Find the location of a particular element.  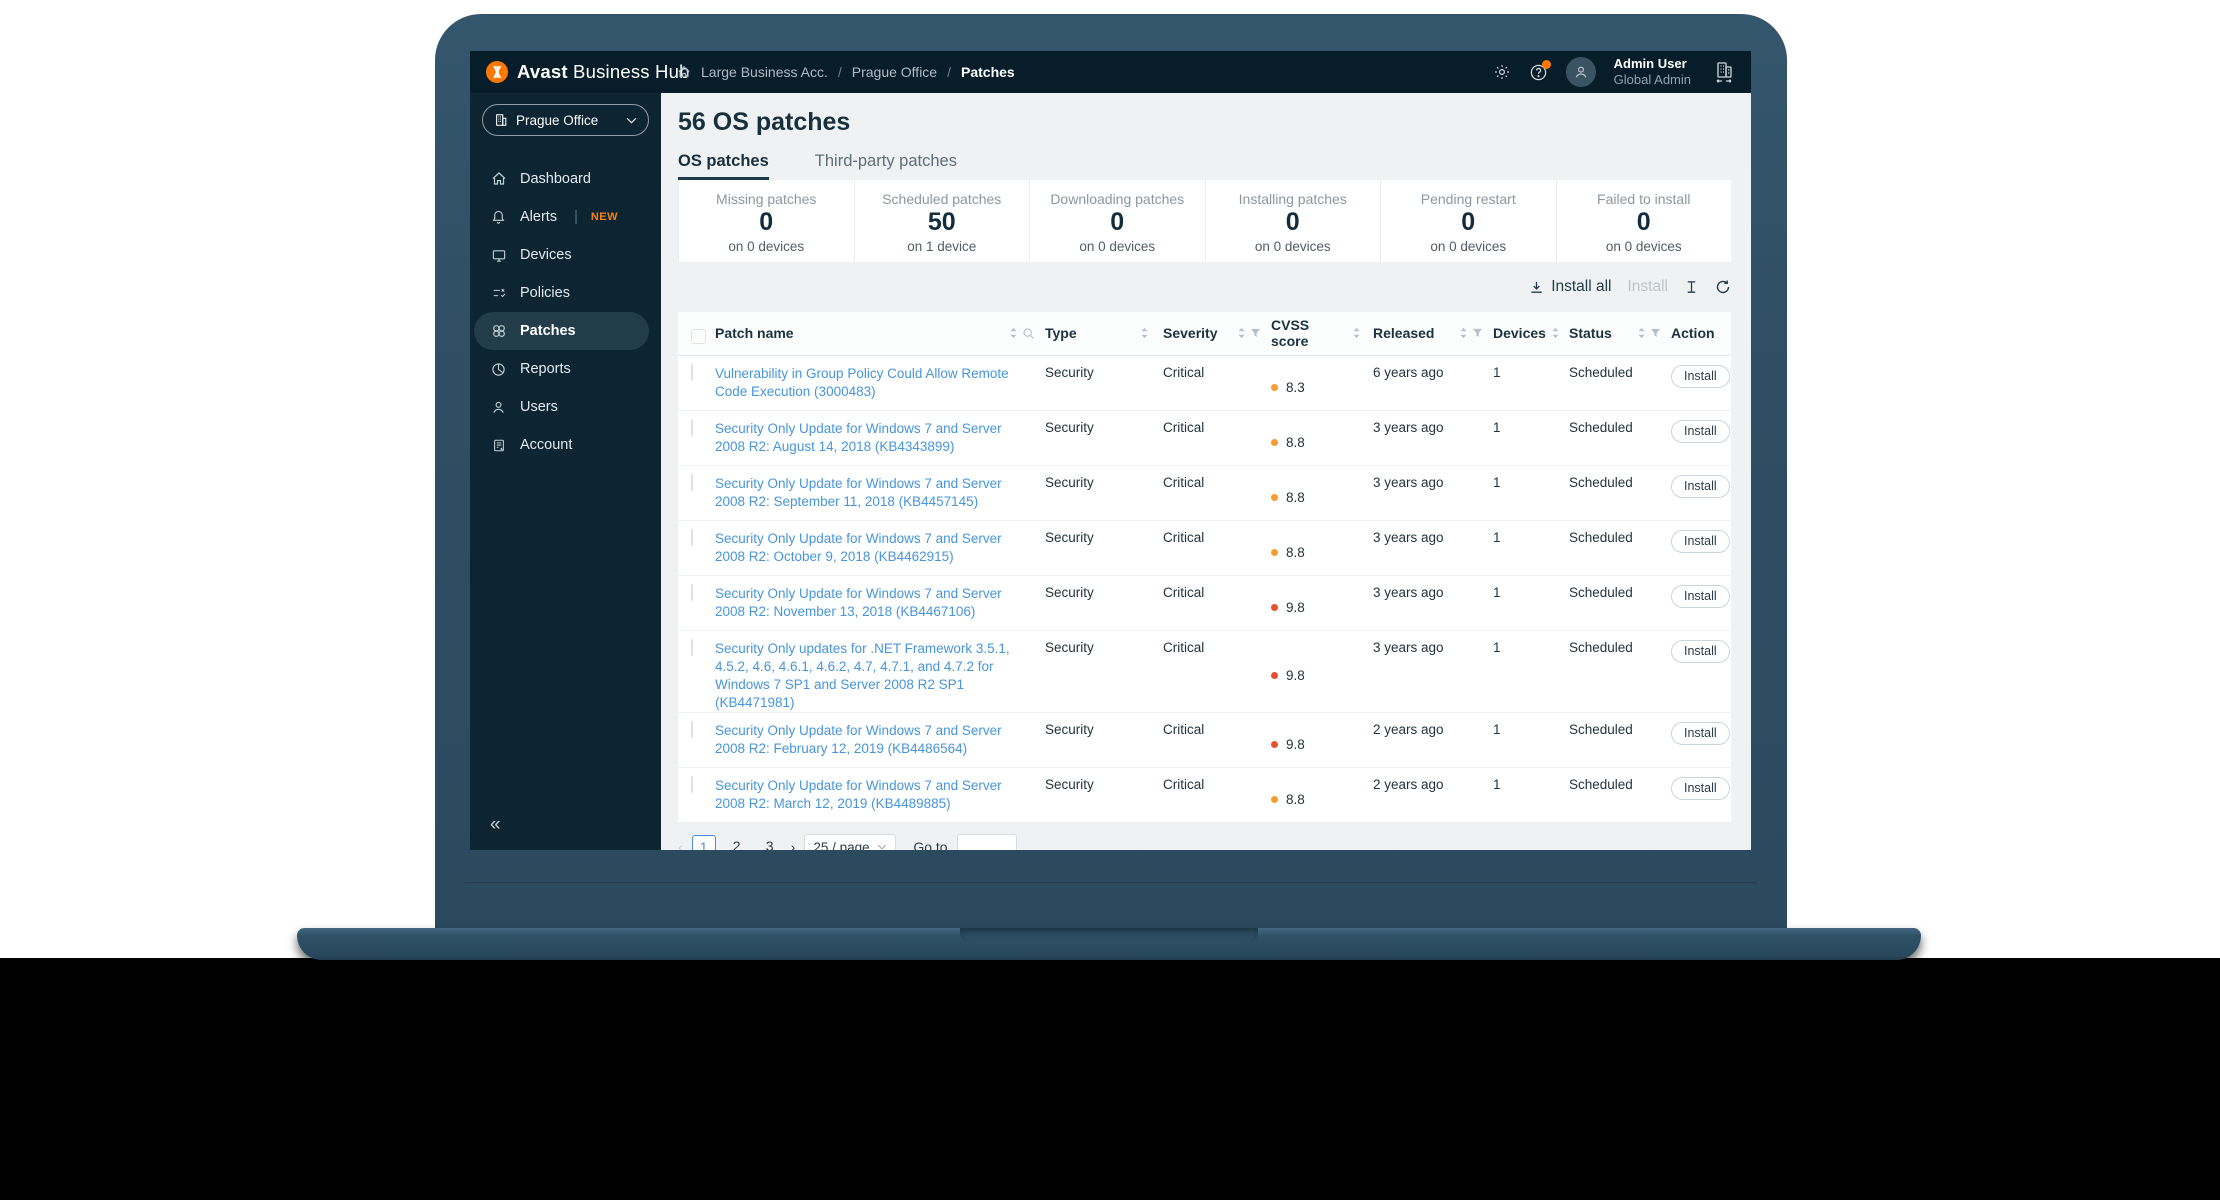

released-cell: 3 years ago is located at coordinates (1408, 647).